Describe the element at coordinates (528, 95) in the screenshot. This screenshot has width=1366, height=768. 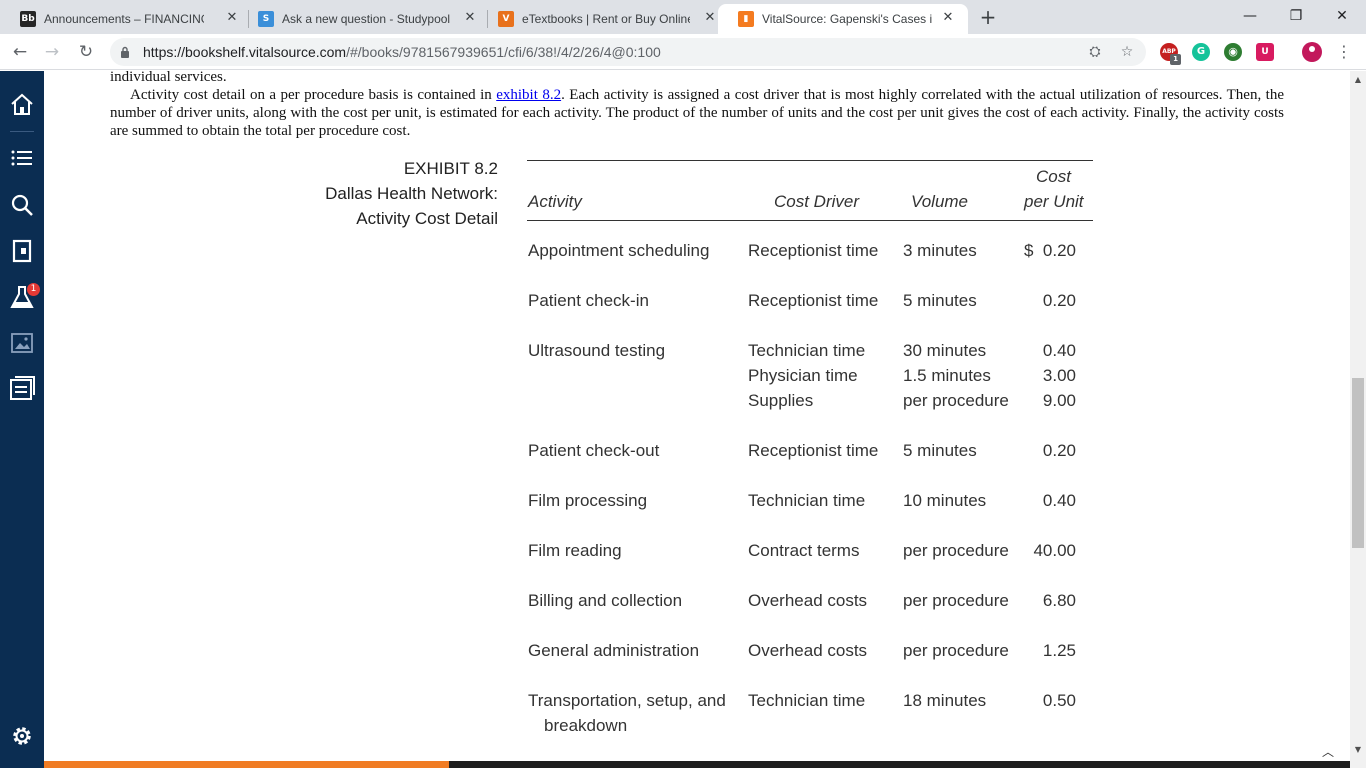
I see `exhibit-link: exhibit 8.2` at that location.